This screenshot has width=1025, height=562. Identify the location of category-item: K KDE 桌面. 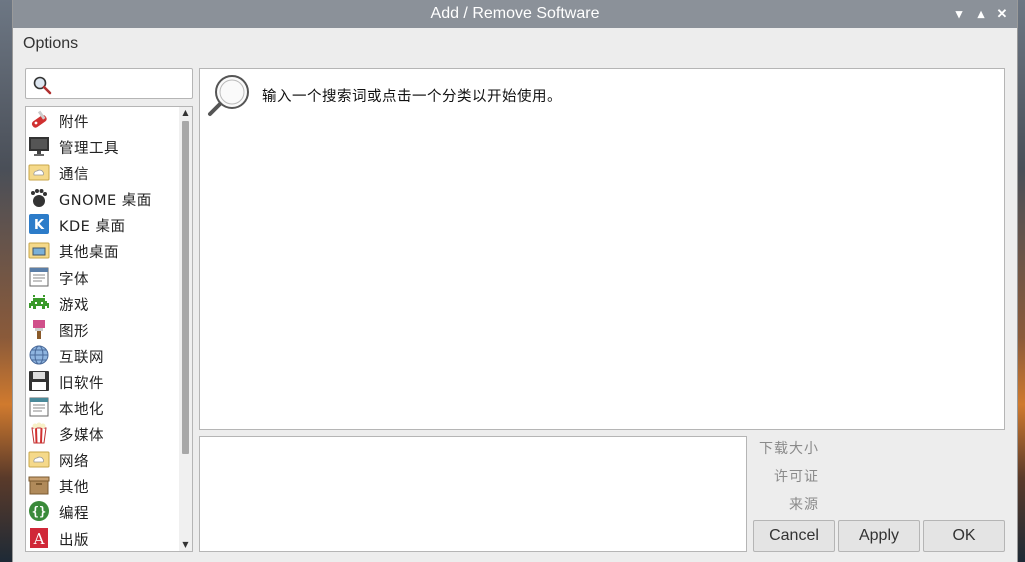
(103, 224).